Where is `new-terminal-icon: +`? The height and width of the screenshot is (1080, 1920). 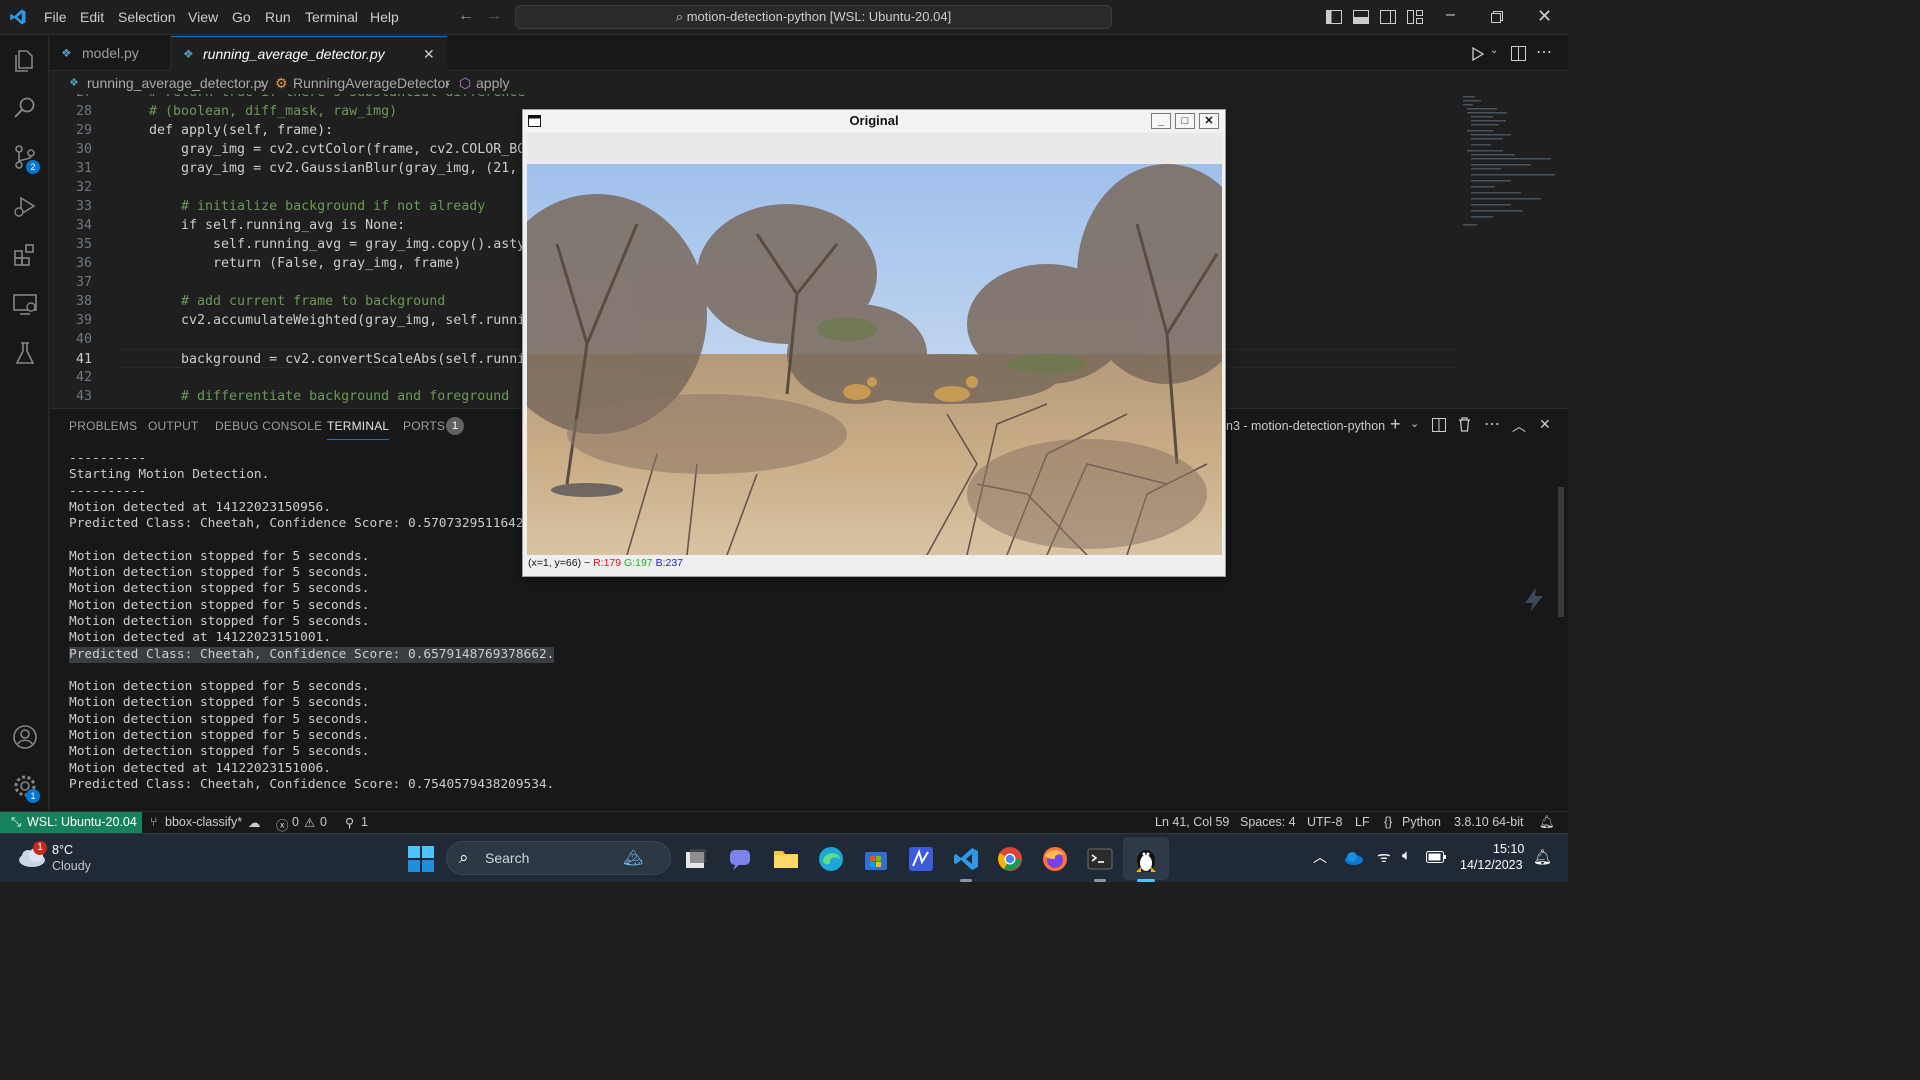
new-terminal-icon: + is located at coordinates (1395, 424).